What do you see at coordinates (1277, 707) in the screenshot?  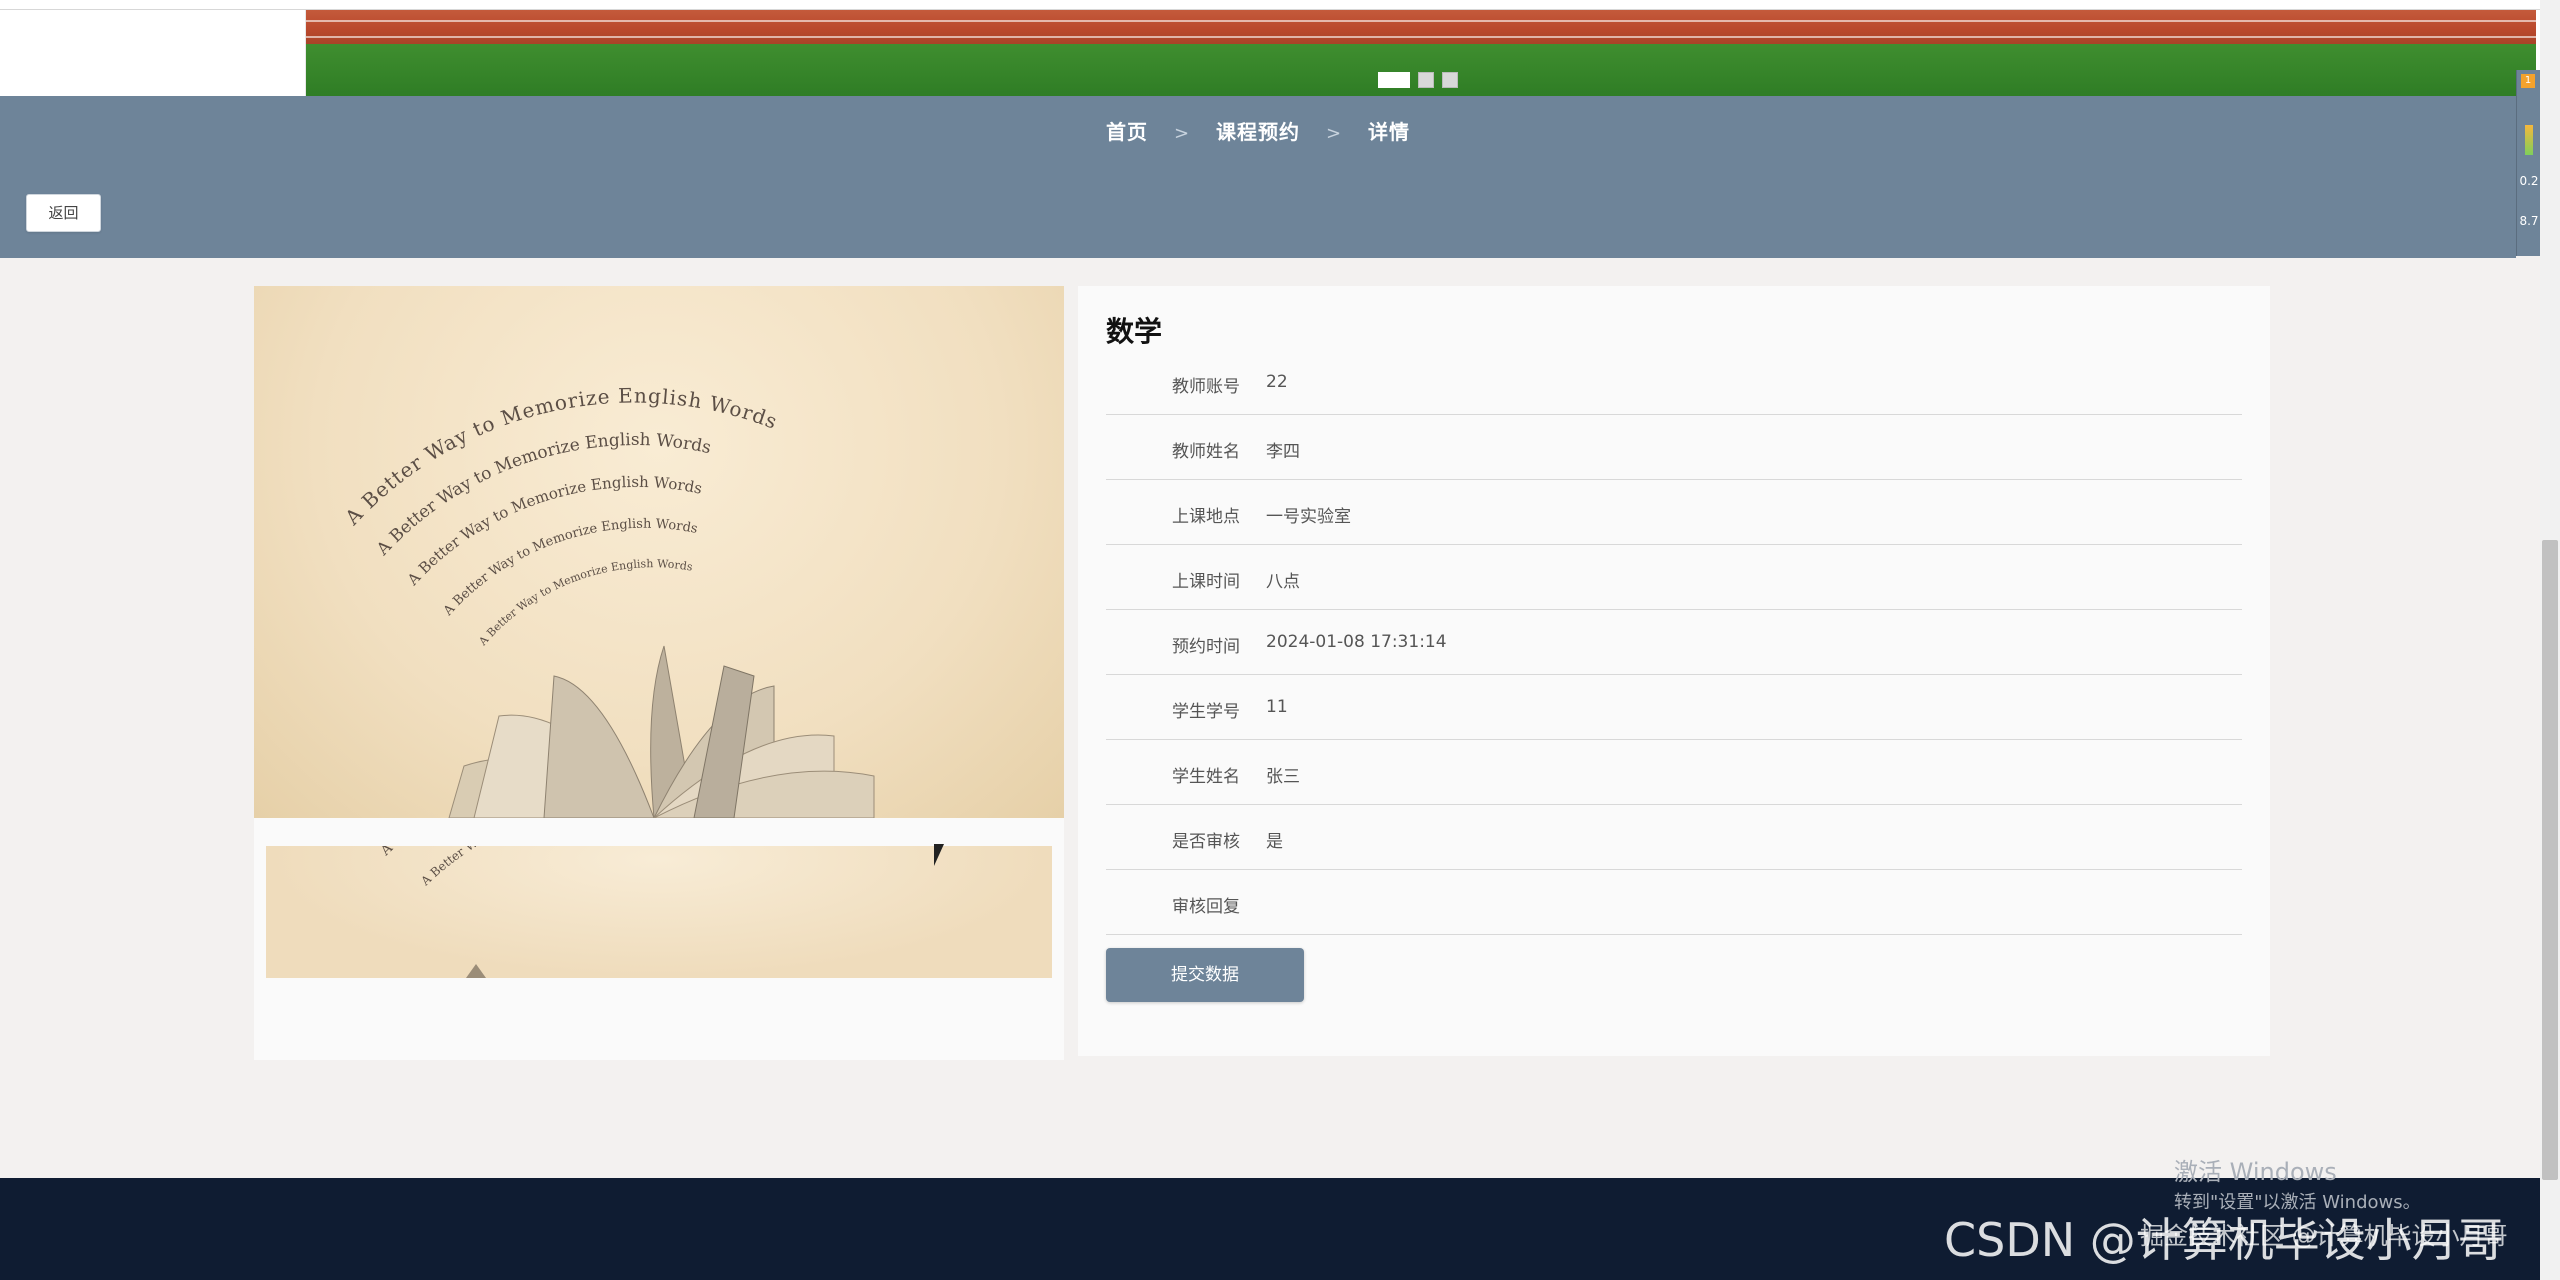 I see `field-value: 11` at bounding box center [1277, 707].